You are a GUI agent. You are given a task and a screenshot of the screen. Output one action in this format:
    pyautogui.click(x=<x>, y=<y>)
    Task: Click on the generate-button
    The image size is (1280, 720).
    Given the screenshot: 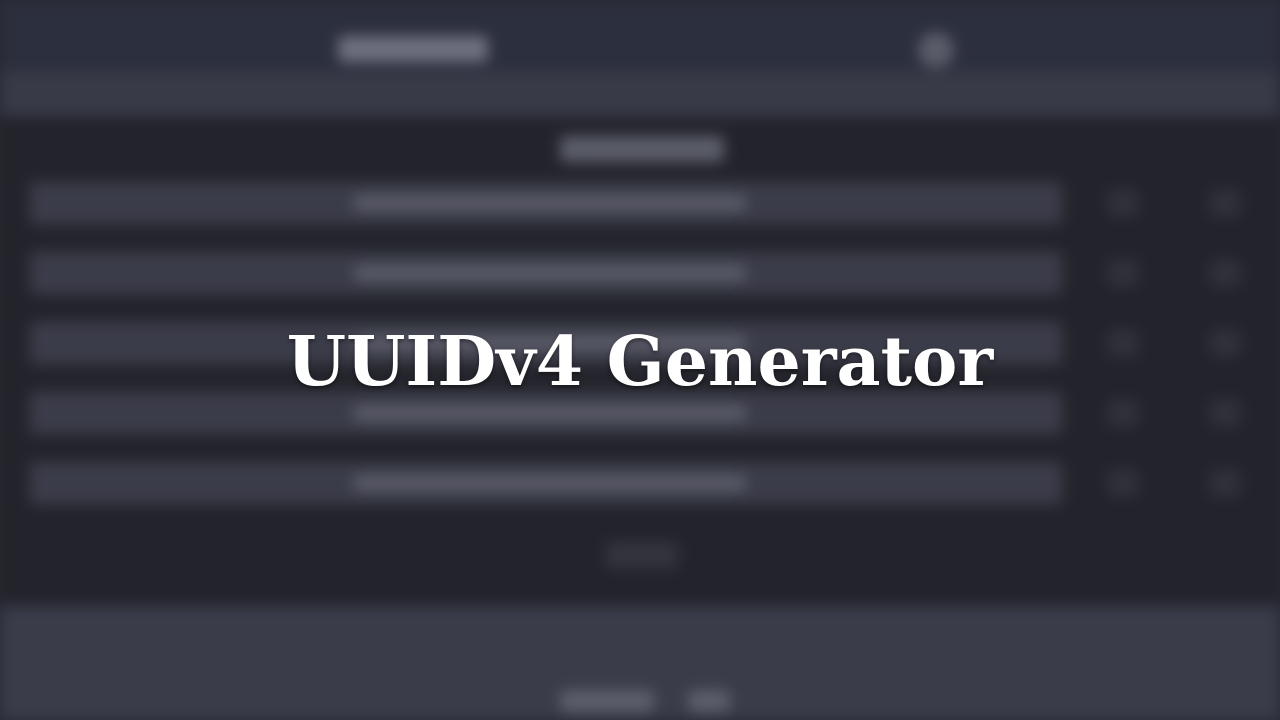 What is the action you would take?
    pyautogui.click(x=642, y=555)
    